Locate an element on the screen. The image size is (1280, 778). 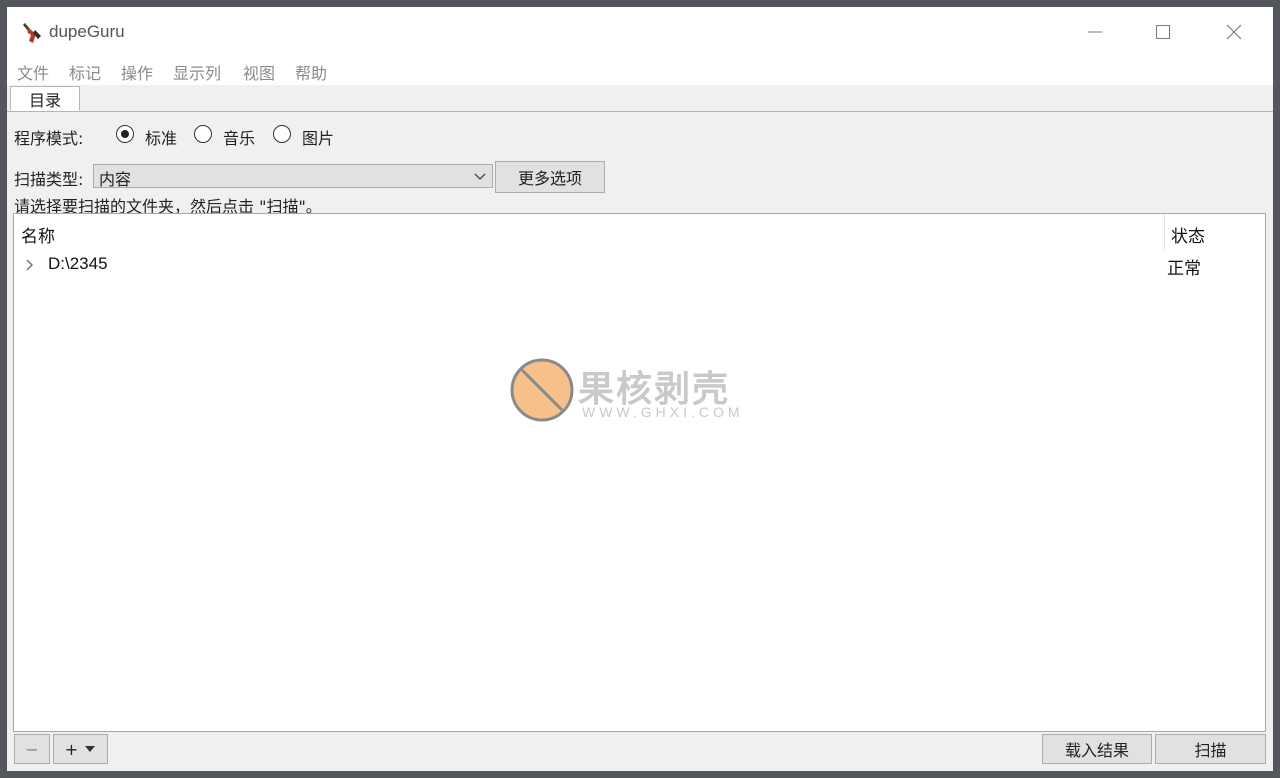
close-button is located at coordinates (1234, 32).